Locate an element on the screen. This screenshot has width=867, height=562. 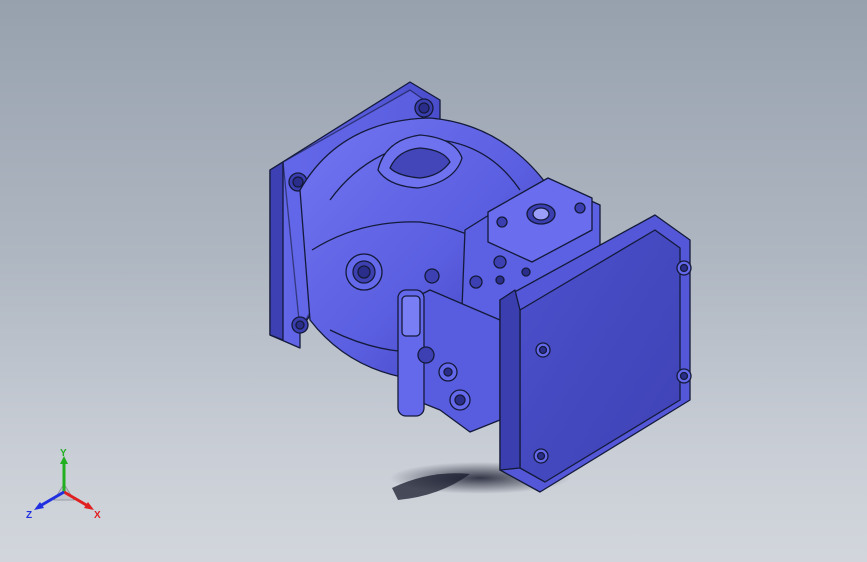
x-axis-label: X is located at coordinates (97, 515).